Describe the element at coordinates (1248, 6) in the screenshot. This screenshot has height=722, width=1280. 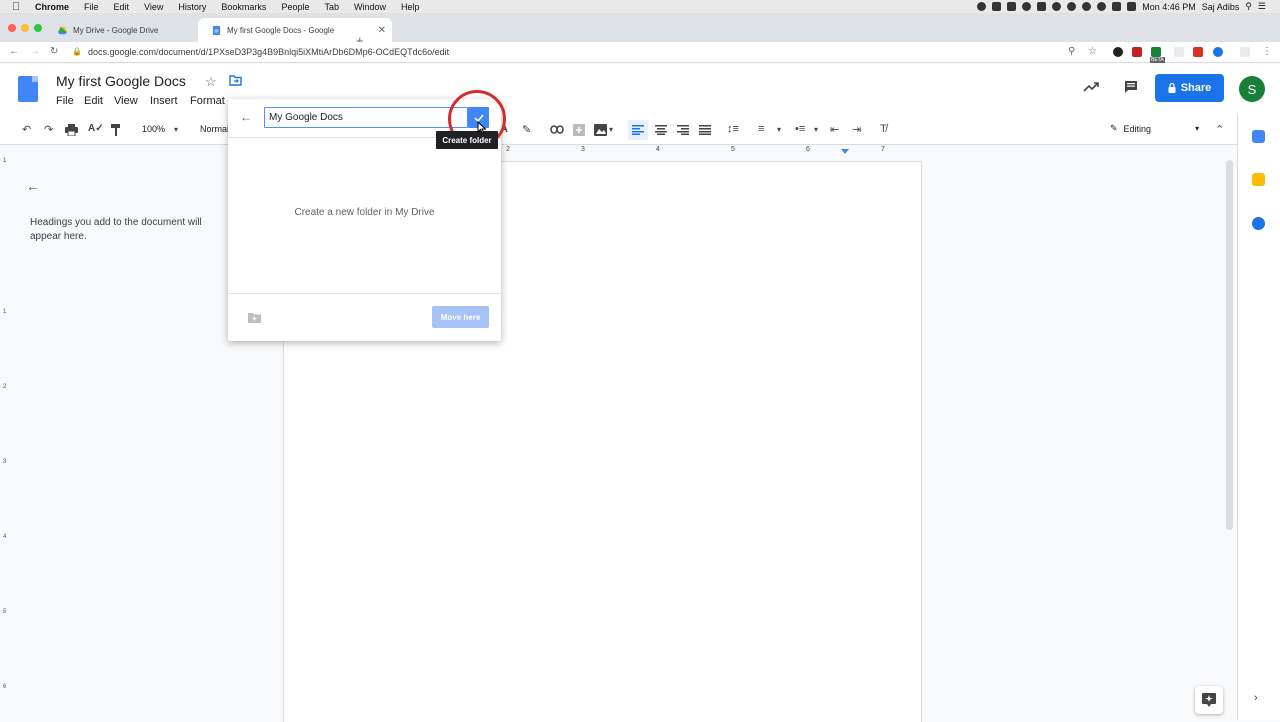
I see `spotlight-icon: ⚲` at that location.